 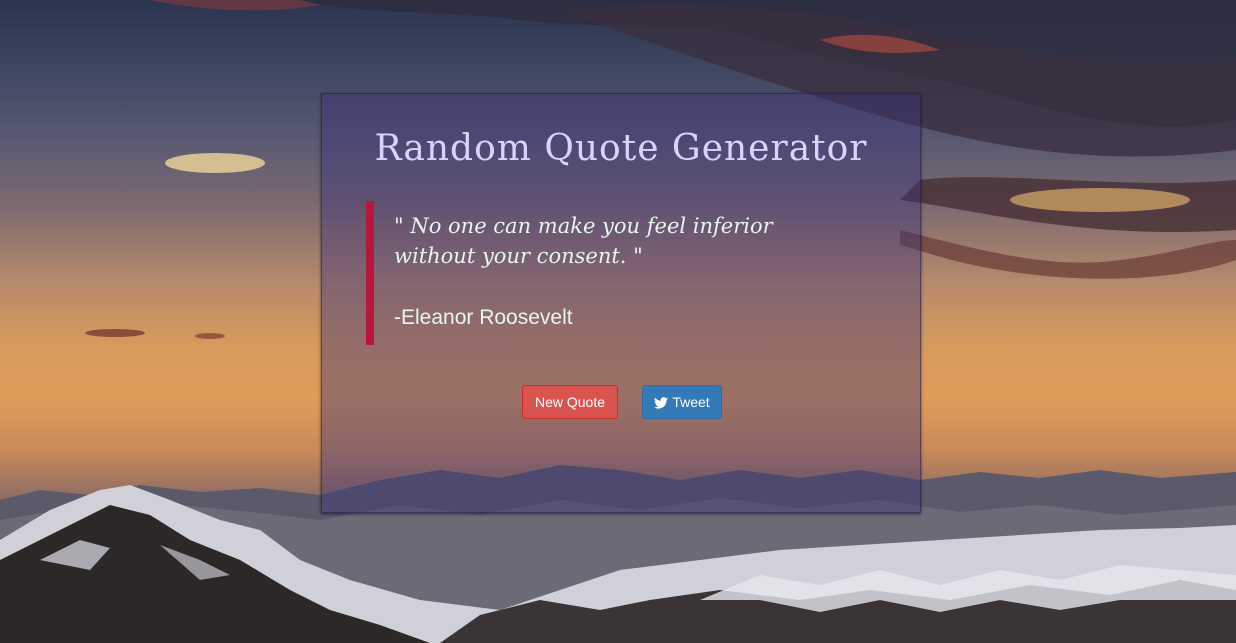 I want to click on new-quote-label: New Quote, so click(x=570, y=402).